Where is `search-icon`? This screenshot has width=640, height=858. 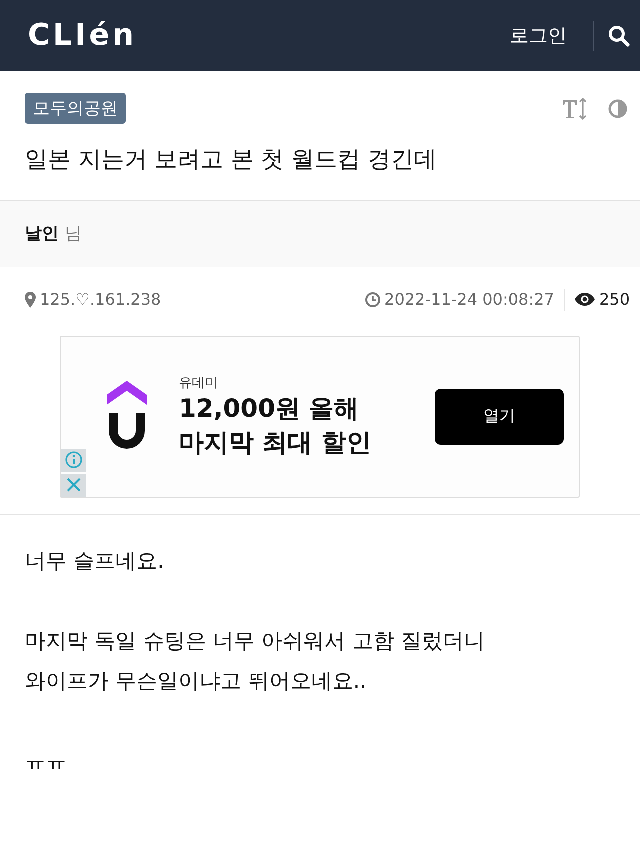
search-icon is located at coordinates (619, 35).